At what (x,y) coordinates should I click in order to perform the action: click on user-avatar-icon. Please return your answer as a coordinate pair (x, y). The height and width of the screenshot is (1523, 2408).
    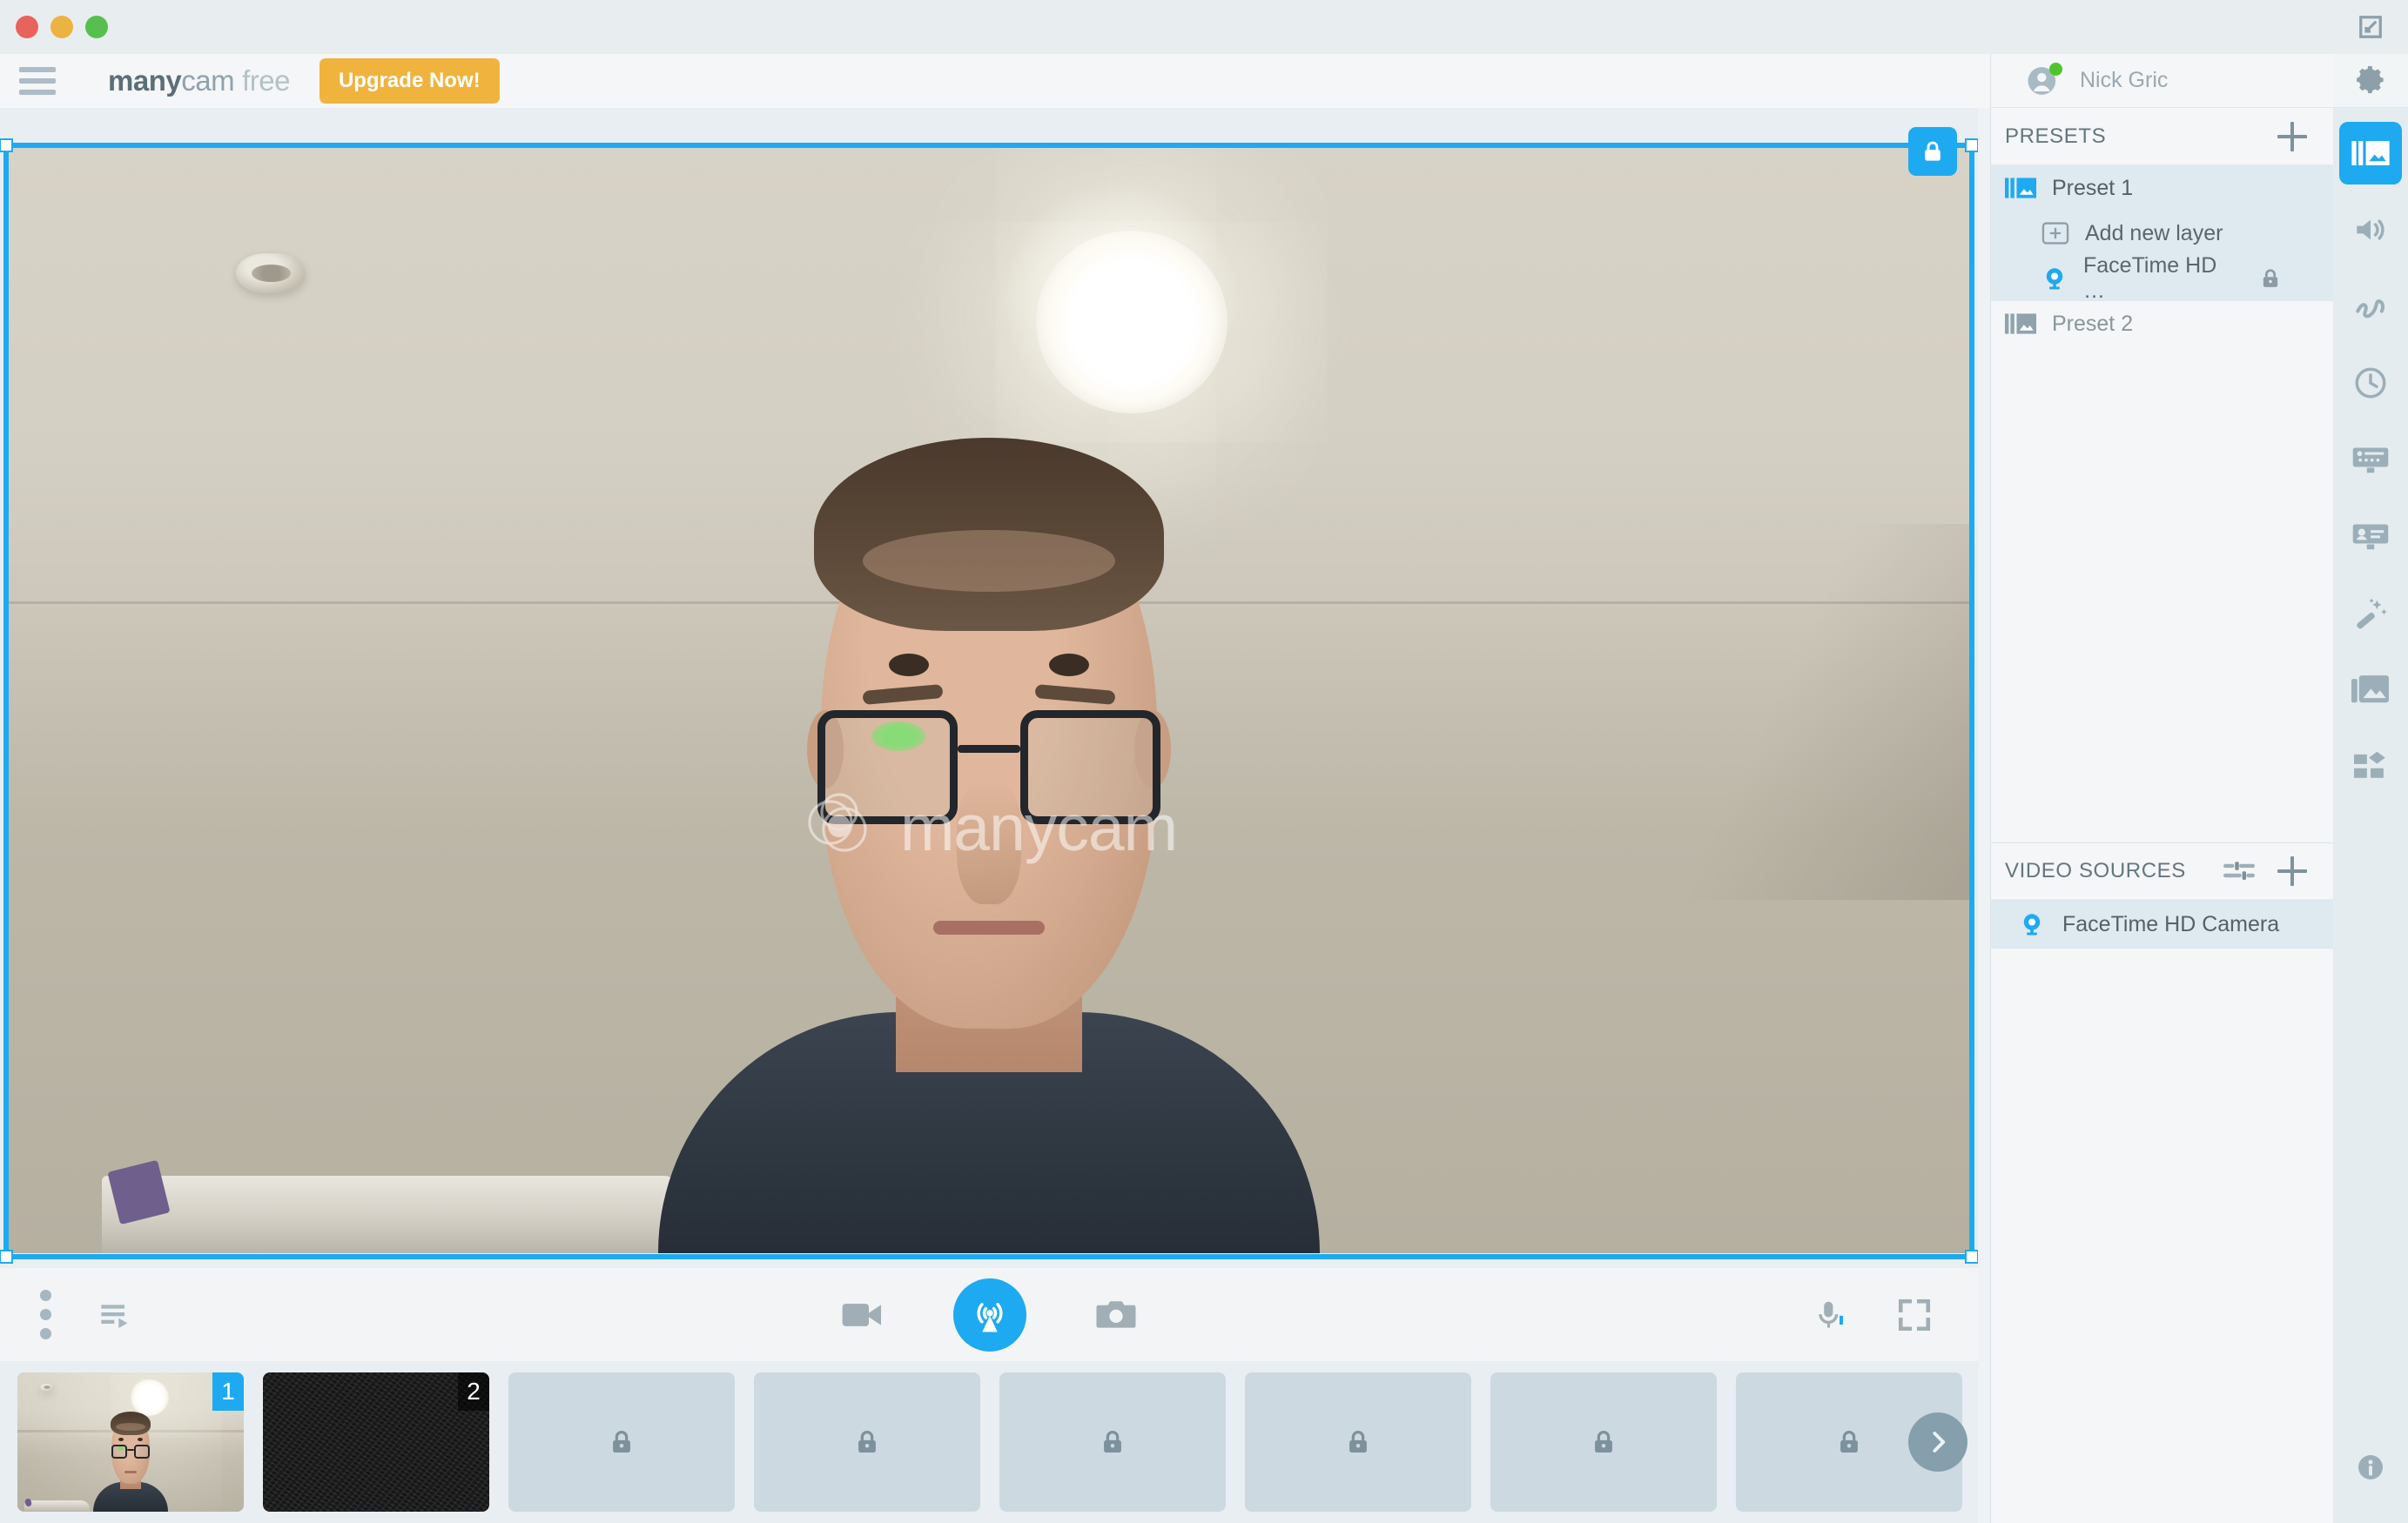
    Looking at the image, I should click on (2044, 80).